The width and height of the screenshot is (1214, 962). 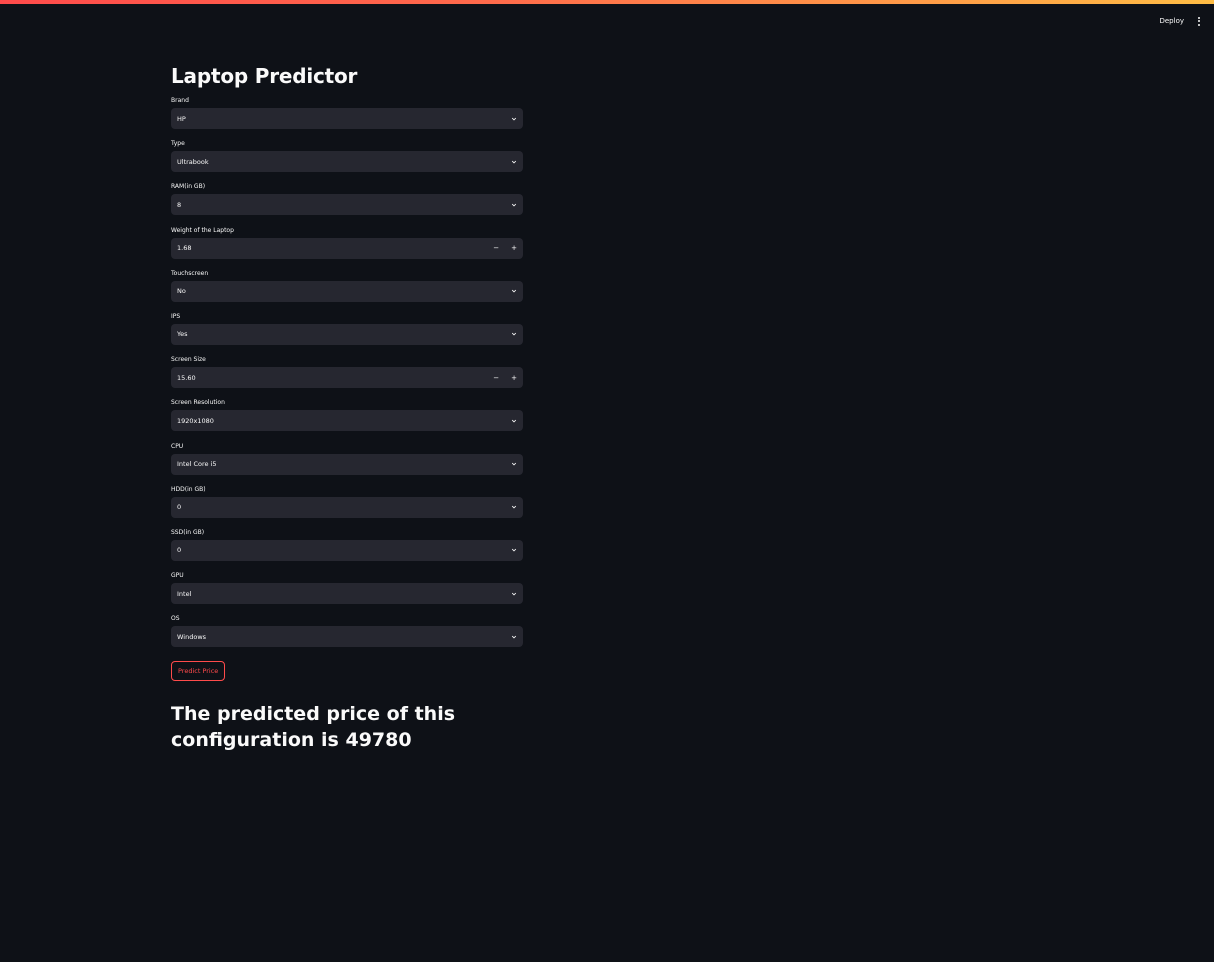 I want to click on field-value: HP, so click(x=181, y=118).